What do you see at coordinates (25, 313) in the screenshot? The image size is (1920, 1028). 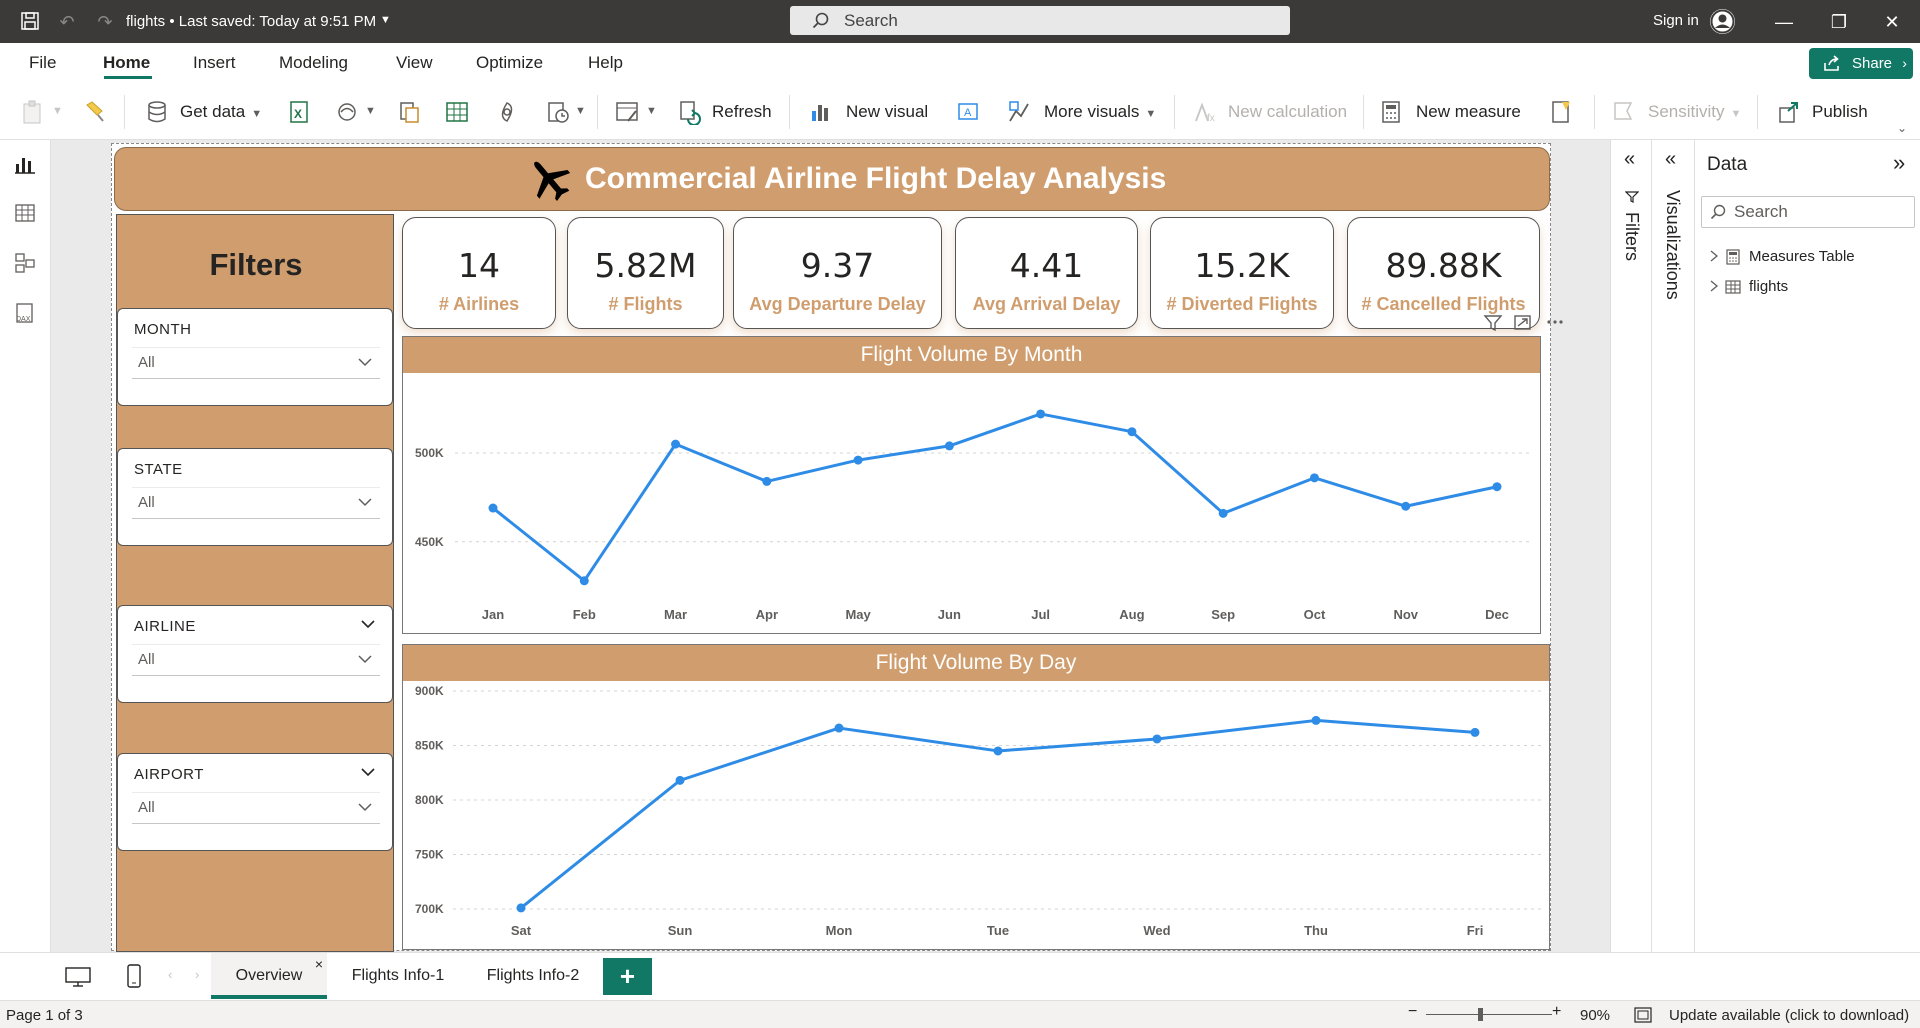 I see `dax-query-view-icon: DAX` at bounding box center [25, 313].